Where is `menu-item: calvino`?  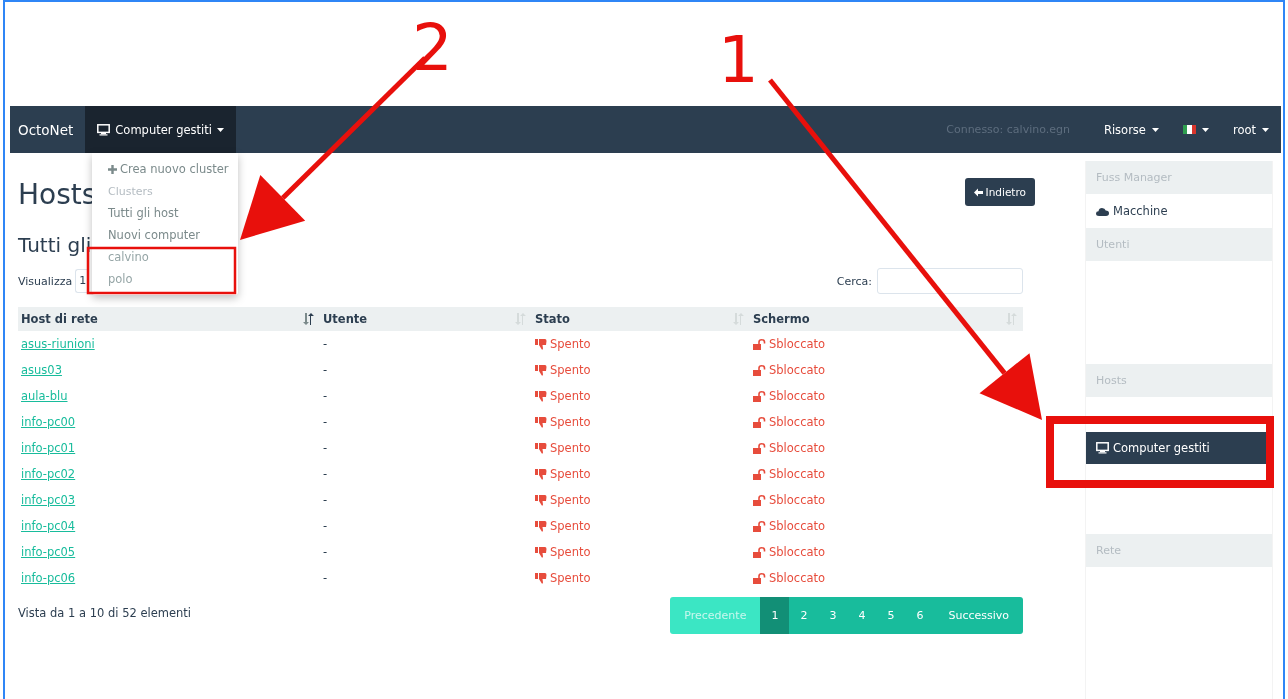
menu-item: calvino is located at coordinates (165, 257).